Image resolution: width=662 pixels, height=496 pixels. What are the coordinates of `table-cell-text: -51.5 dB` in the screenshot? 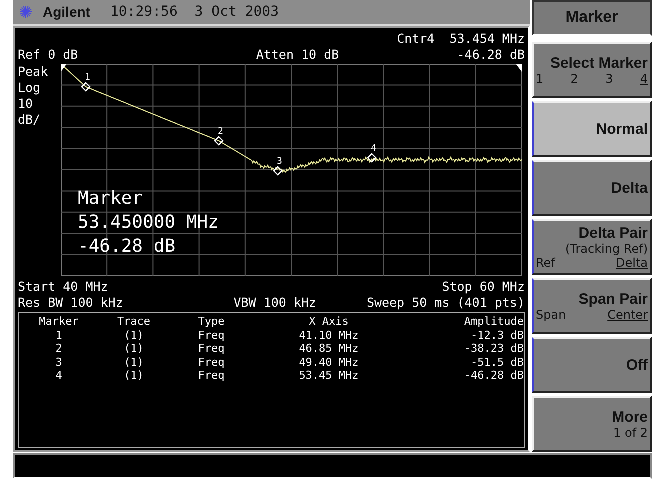 It's located at (497, 362).